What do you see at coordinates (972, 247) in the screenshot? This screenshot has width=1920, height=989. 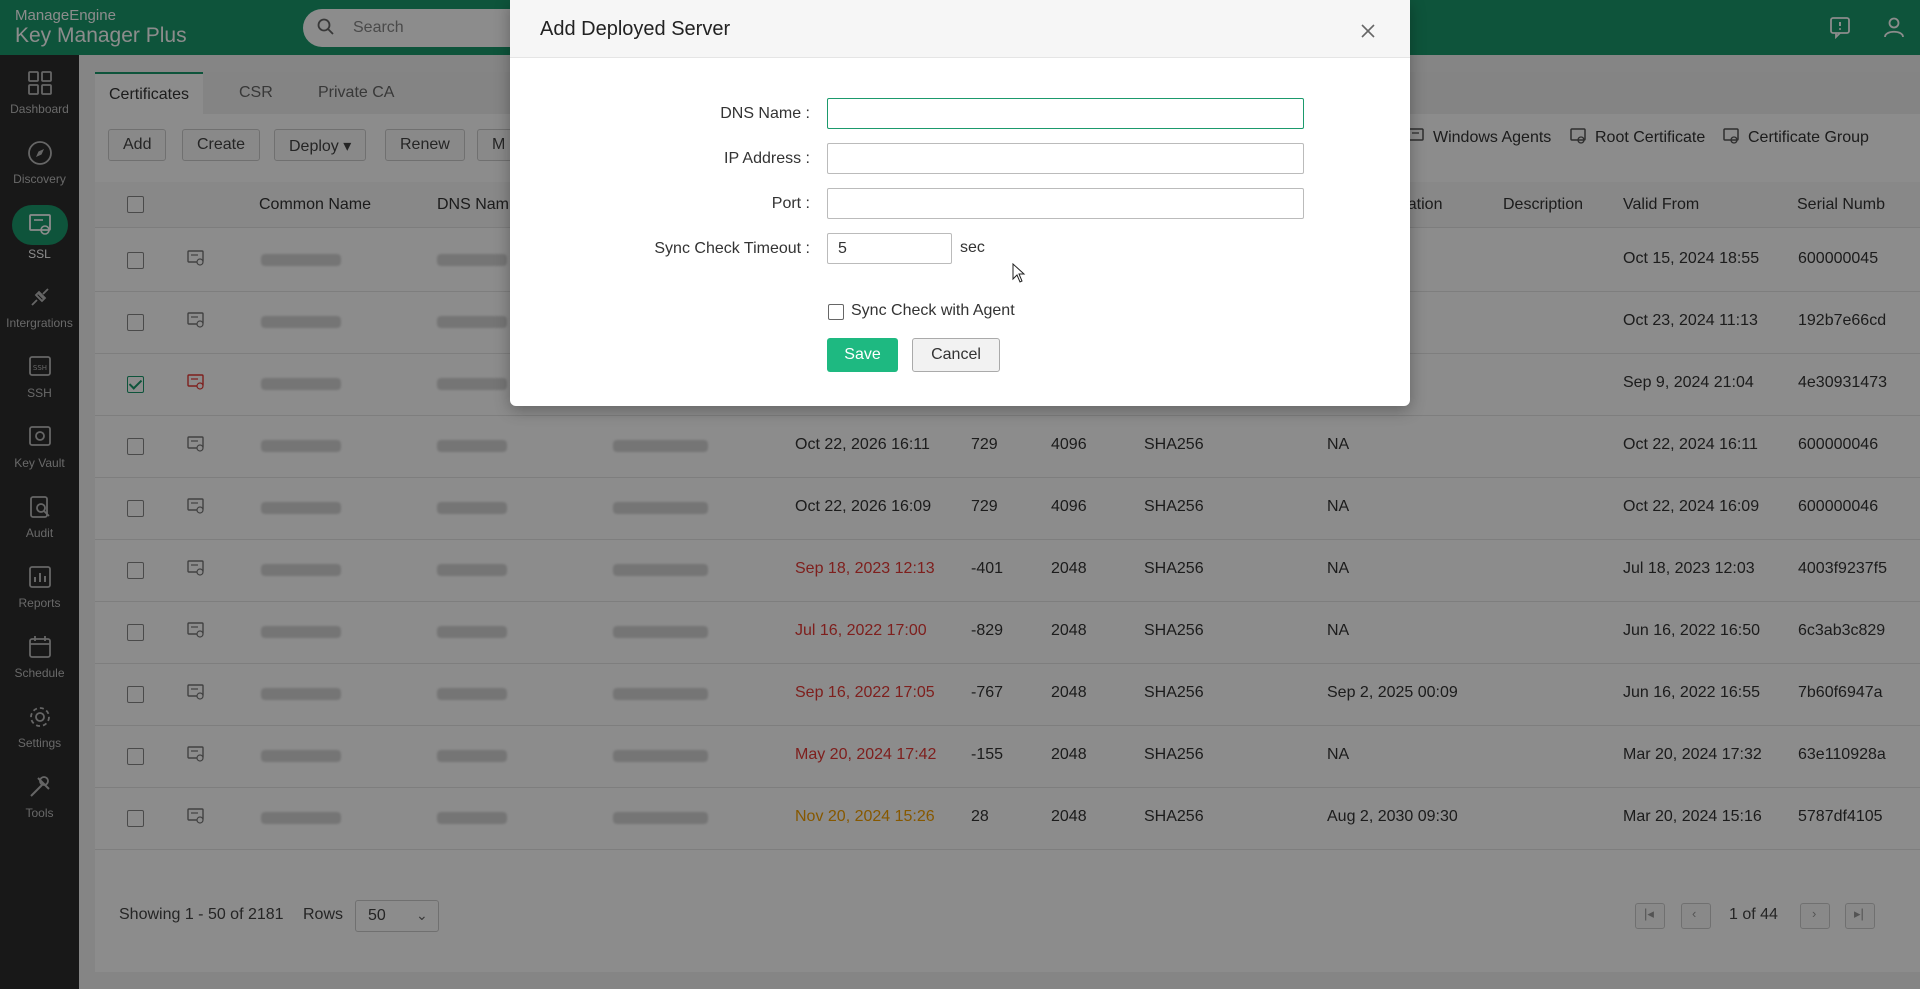 I see `timeout-unit: sec` at bounding box center [972, 247].